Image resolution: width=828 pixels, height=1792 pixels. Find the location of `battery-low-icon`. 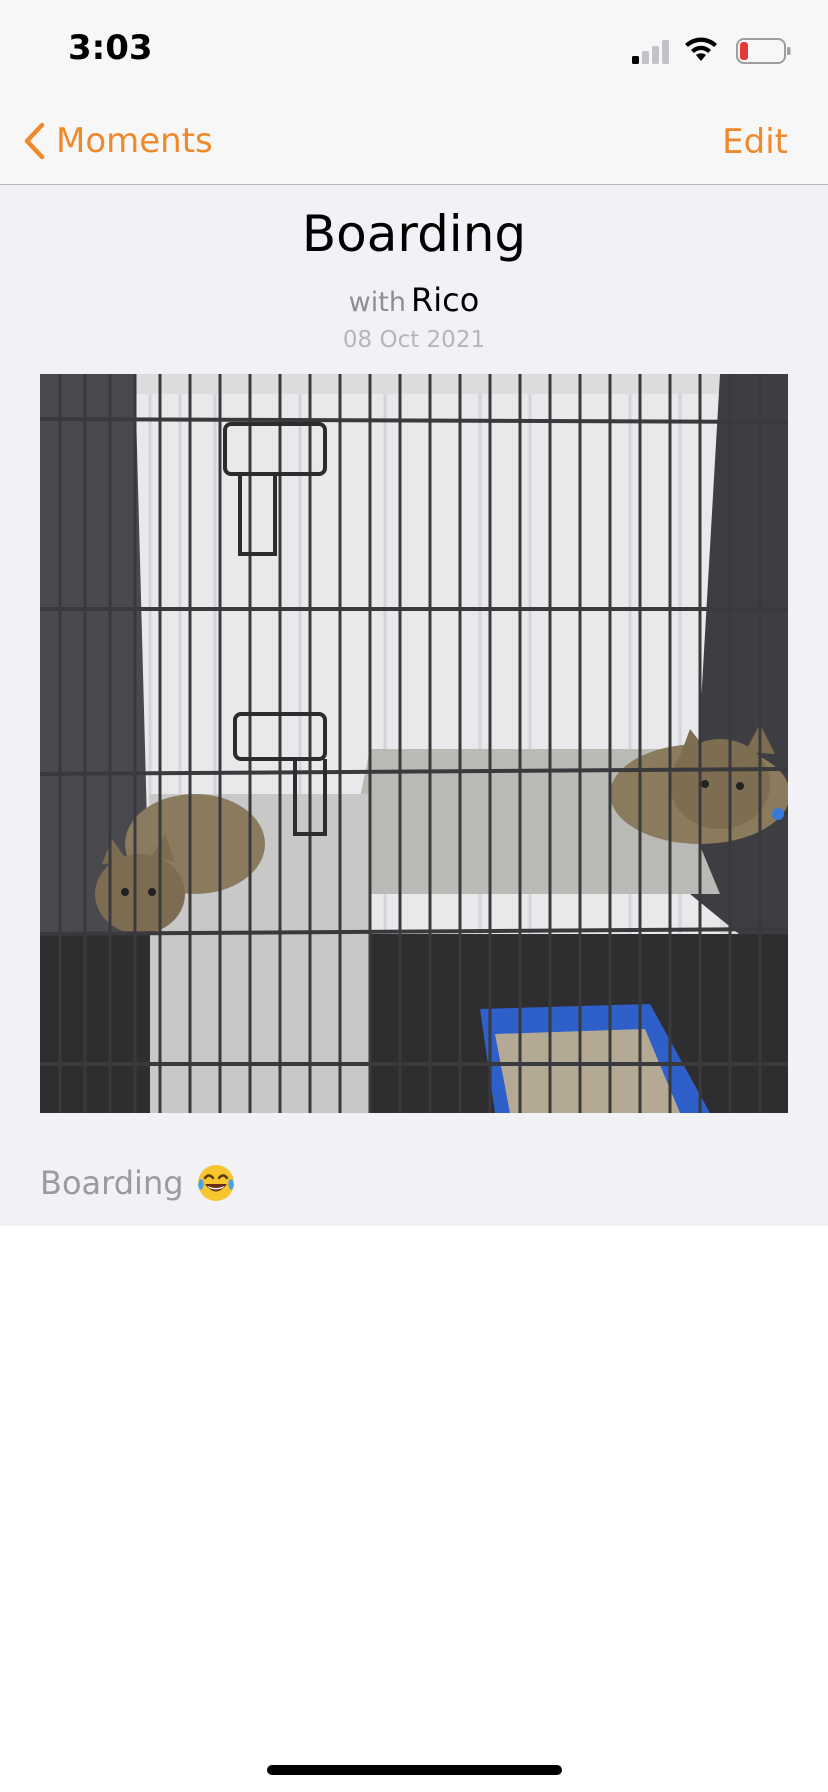

battery-low-icon is located at coordinates (763, 51).